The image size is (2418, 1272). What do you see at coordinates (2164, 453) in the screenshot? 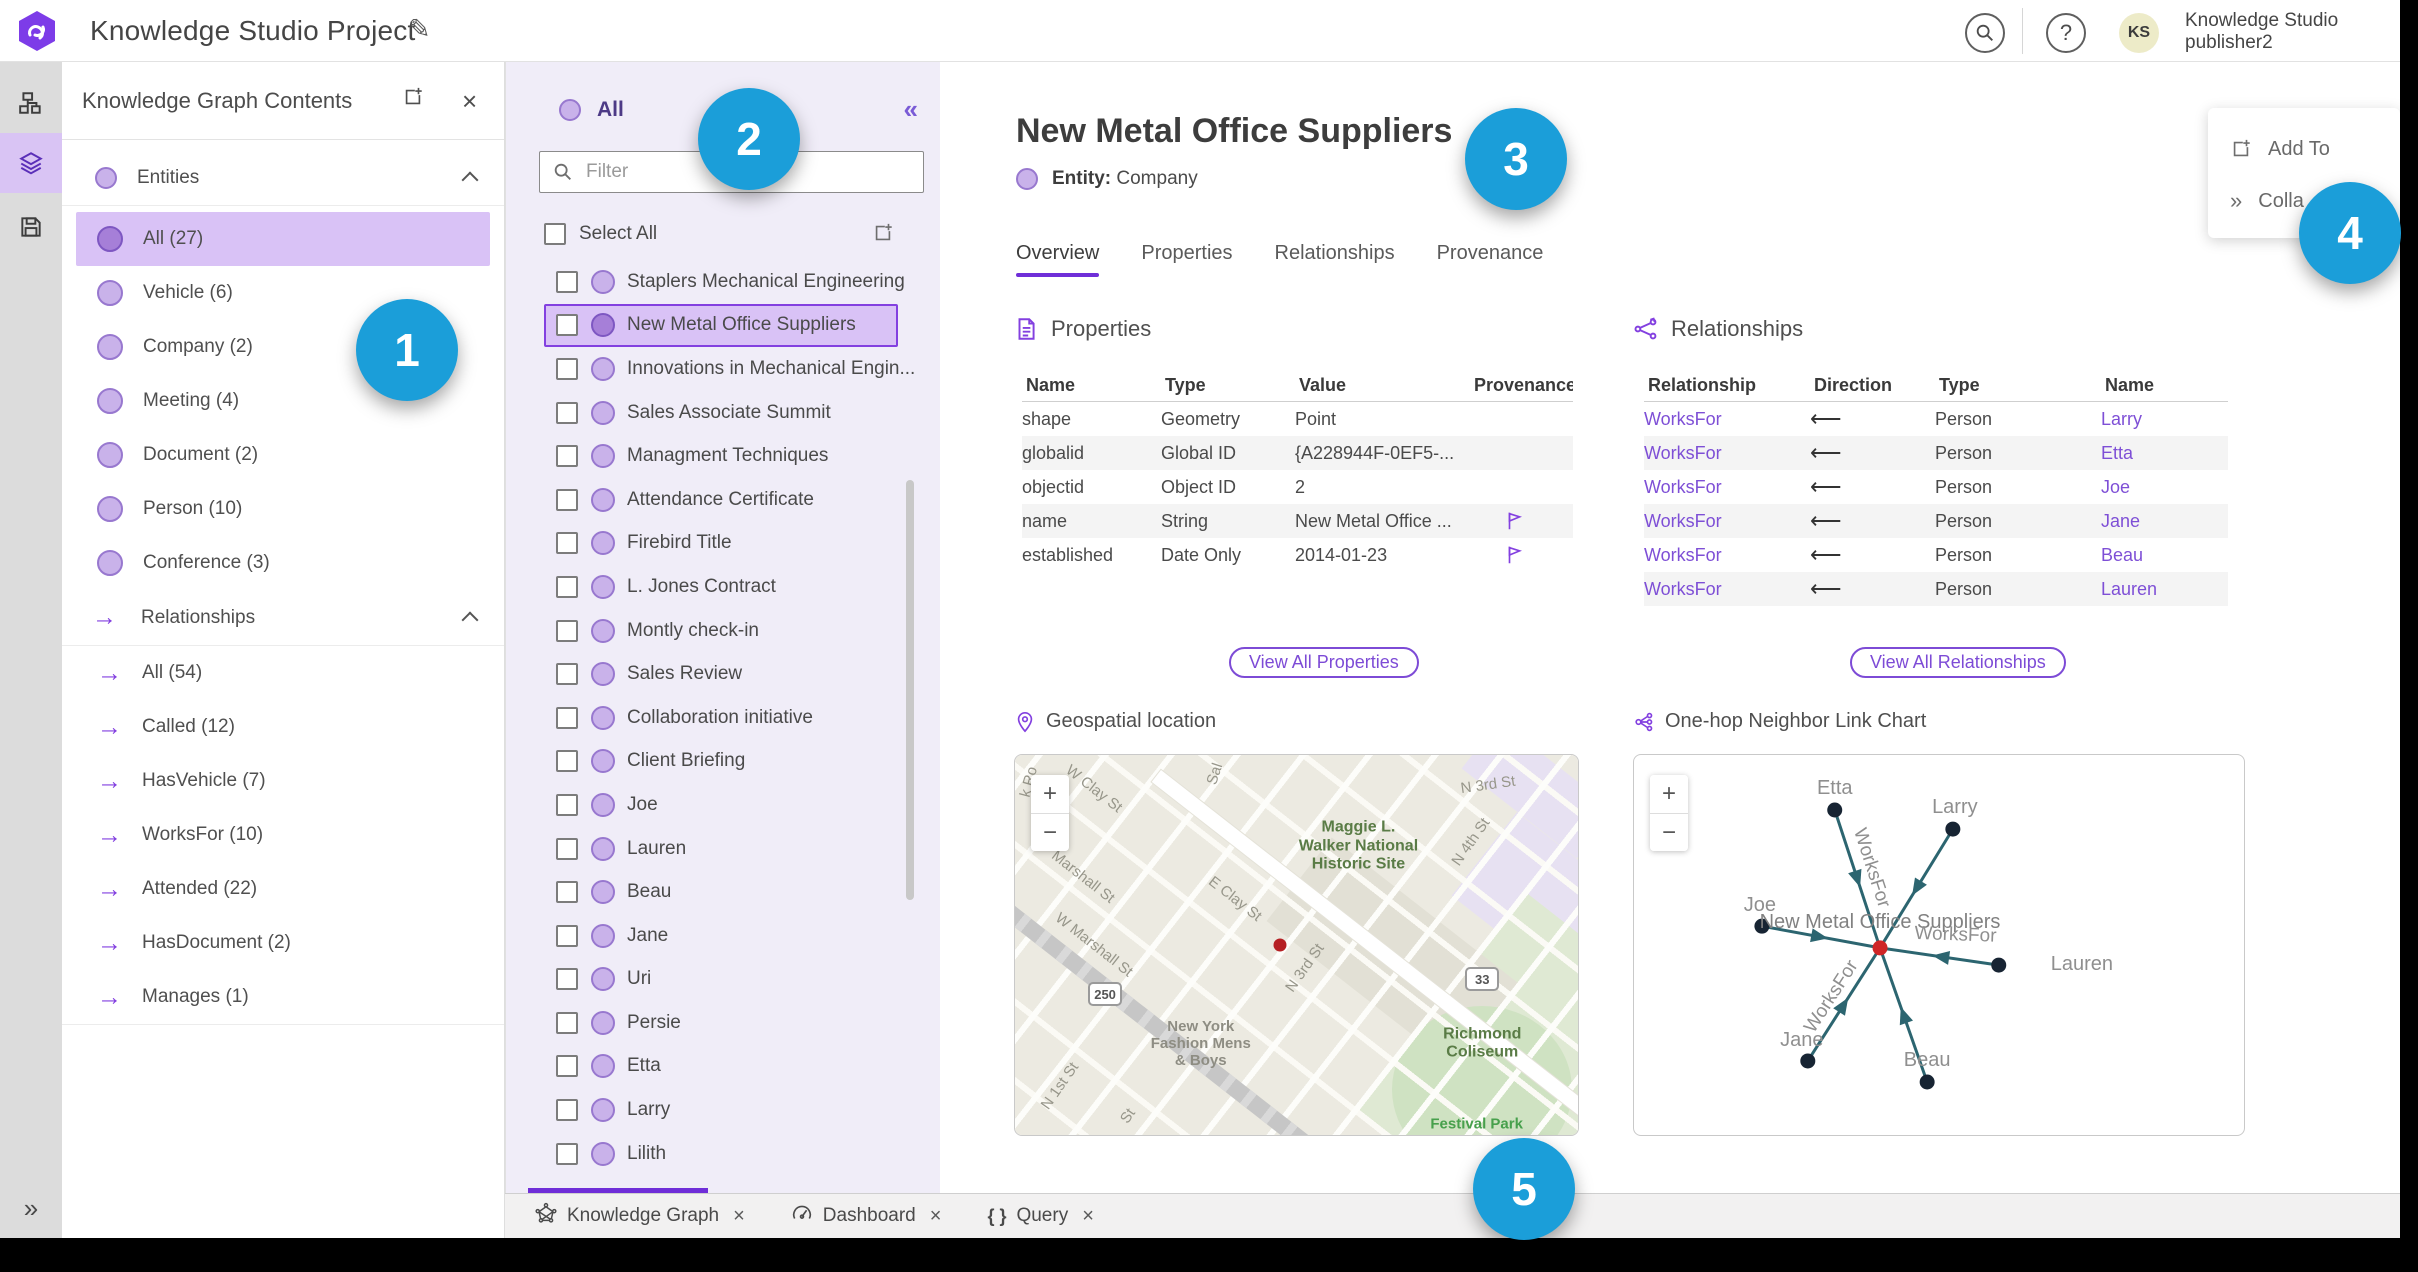
I see `related-entity-link: Etta` at bounding box center [2164, 453].